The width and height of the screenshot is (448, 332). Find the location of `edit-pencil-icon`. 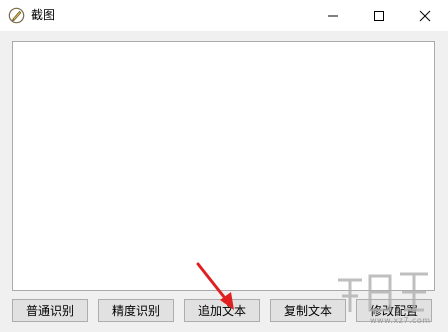

edit-pencil-icon is located at coordinates (16, 15).